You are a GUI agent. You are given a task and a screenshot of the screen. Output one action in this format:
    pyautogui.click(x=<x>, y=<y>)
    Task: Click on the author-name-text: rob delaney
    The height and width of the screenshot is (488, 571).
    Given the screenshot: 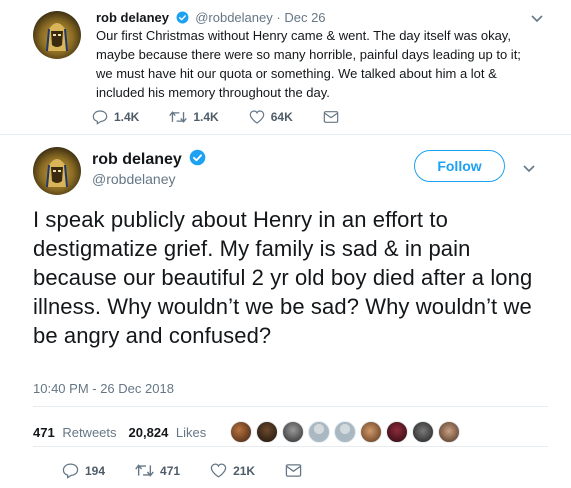 What is the action you would take?
    pyautogui.click(x=137, y=159)
    